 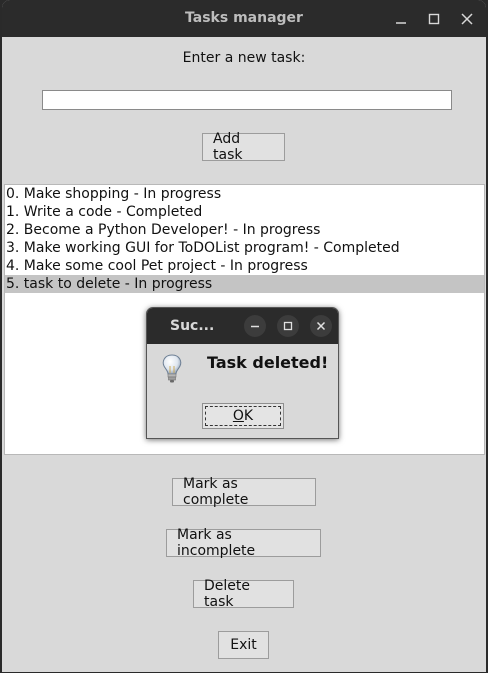 I want to click on ok-button: OK, so click(x=243, y=416).